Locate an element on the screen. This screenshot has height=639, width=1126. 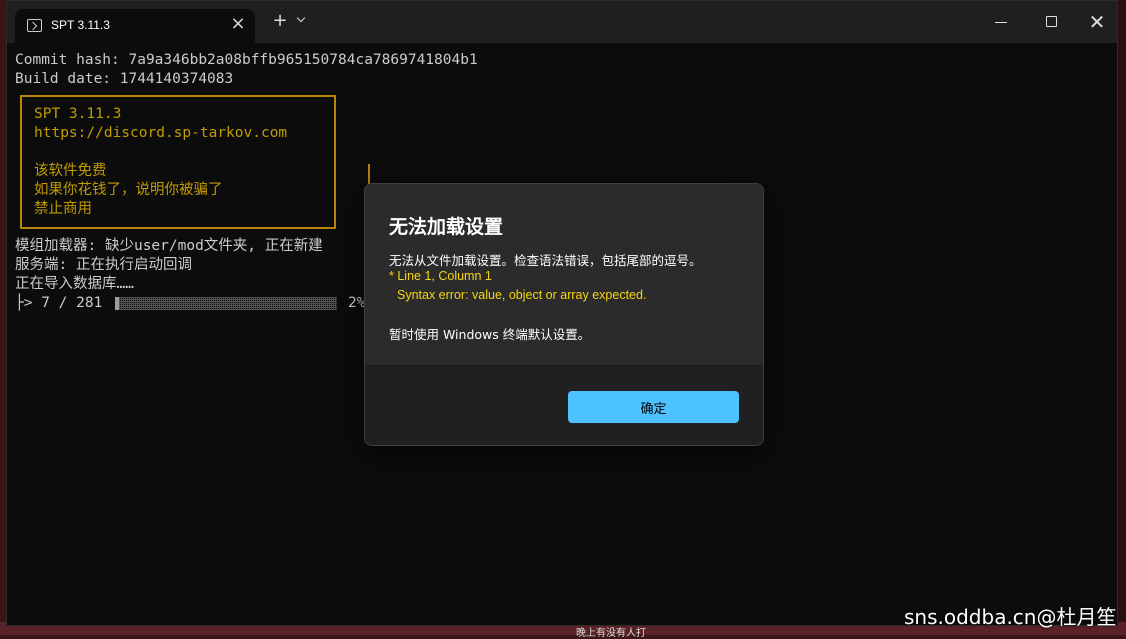
banner-line: 禁止商用 is located at coordinates (63, 209).